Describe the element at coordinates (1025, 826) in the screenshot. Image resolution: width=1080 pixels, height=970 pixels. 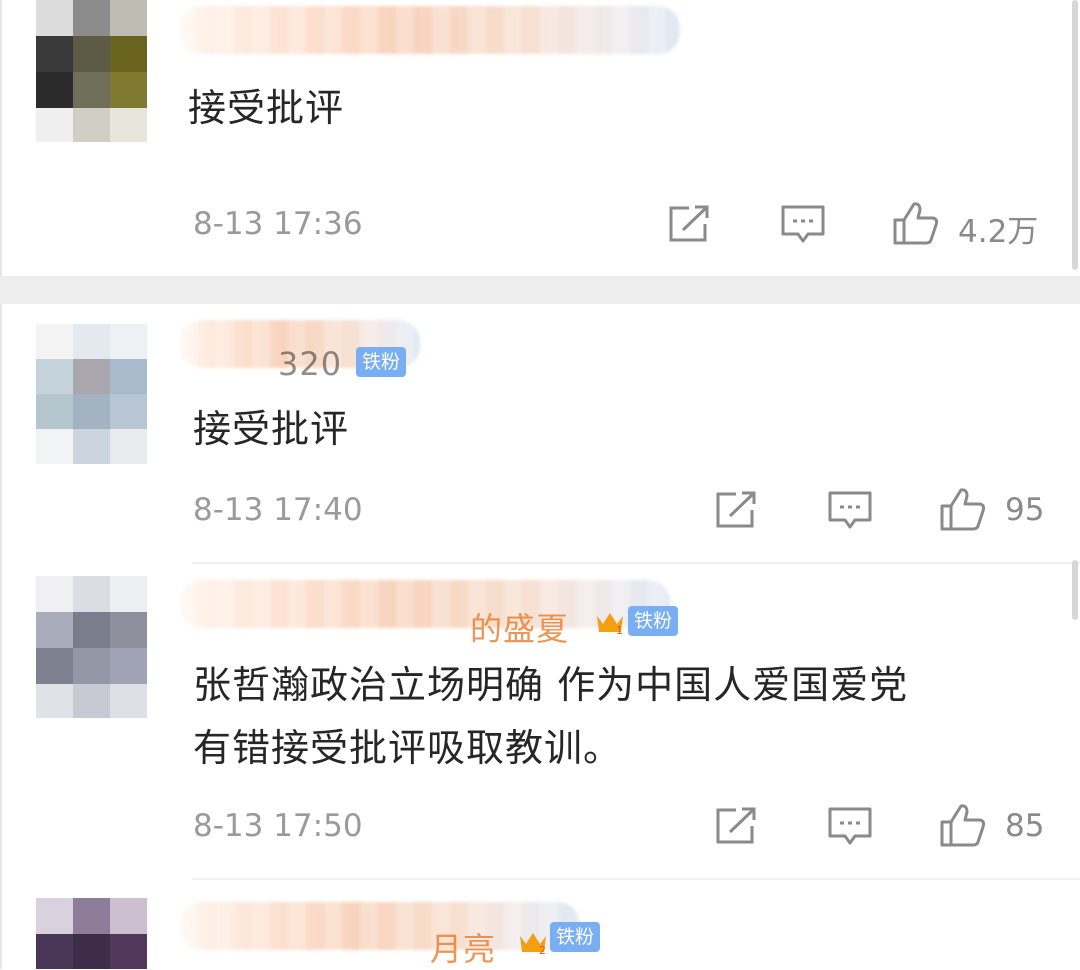
I see `like-count: 85` at that location.